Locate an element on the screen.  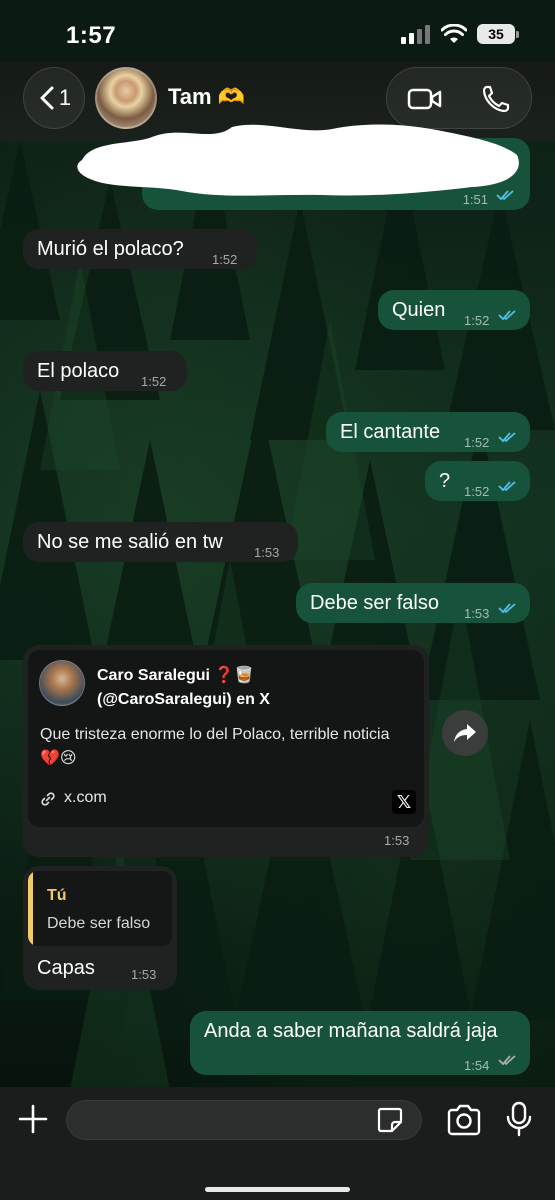
outgoing-message: Debe ser falso 1:53 is located at coordinates (413, 603).